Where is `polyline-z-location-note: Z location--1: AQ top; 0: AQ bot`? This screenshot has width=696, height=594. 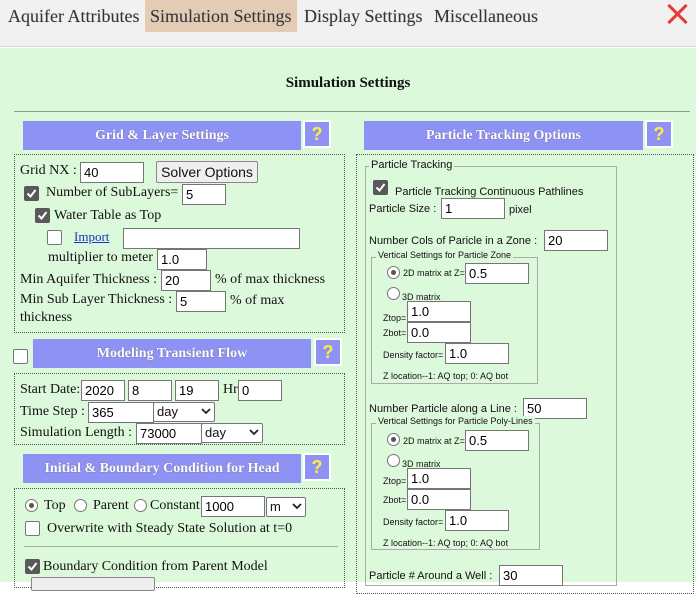 polyline-z-location-note: Z location--1: AQ top; 0: AQ bot is located at coordinates (446, 543).